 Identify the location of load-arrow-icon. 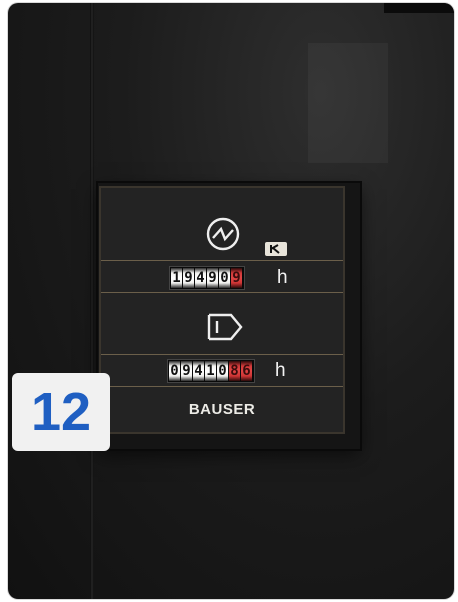
(225, 327).